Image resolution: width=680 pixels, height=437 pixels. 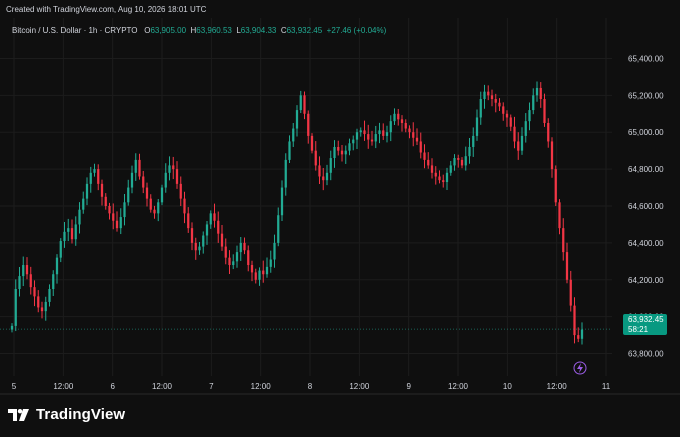 I want to click on x-tick-label: 6, so click(x=112, y=386).